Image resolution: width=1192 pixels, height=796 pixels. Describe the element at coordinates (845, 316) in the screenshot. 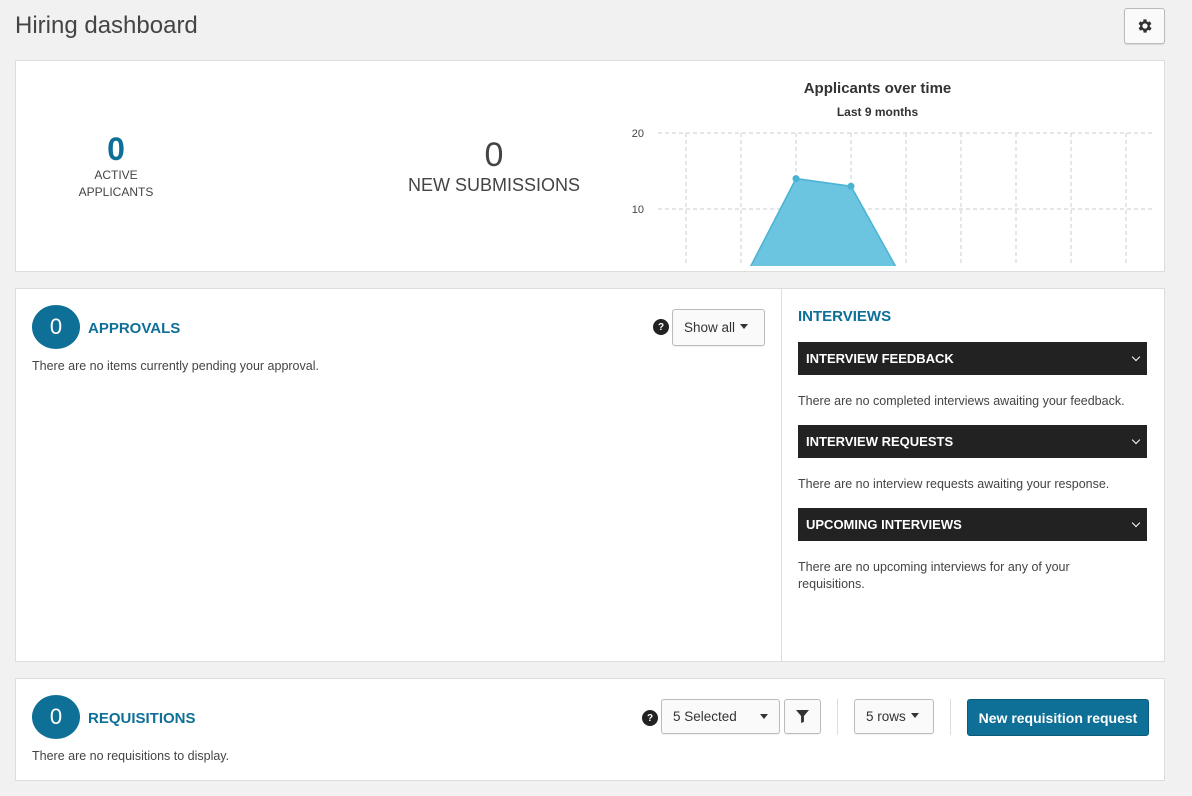

I see `interviews-title: INTERVIEWS` at that location.